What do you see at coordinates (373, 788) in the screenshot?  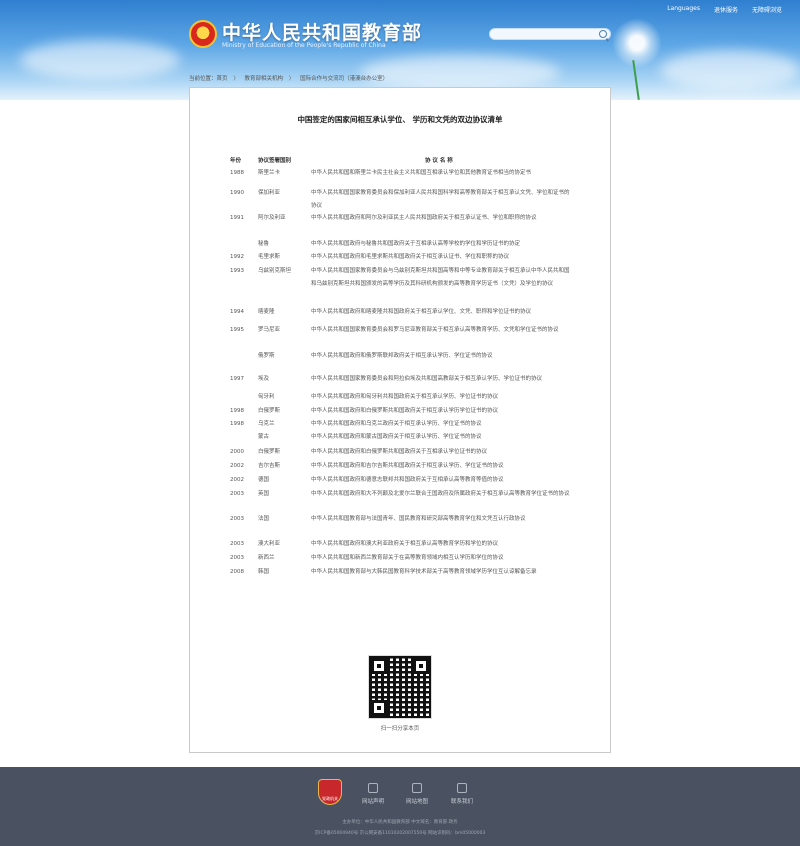 I see `document-icon` at bounding box center [373, 788].